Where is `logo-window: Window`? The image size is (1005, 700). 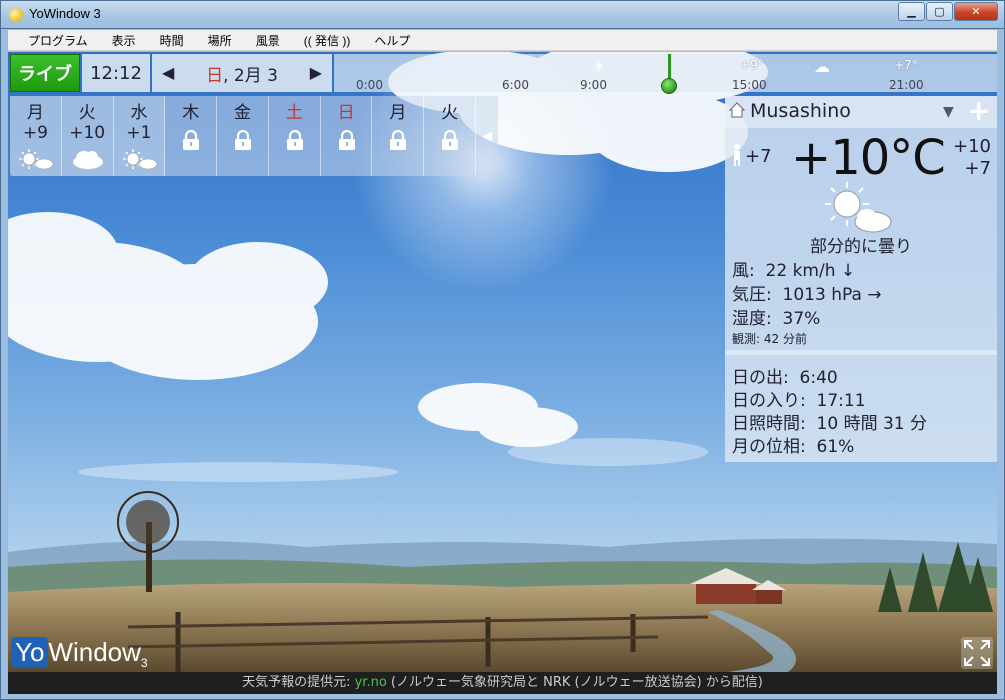
logo-window: Window is located at coordinates (94, 652).